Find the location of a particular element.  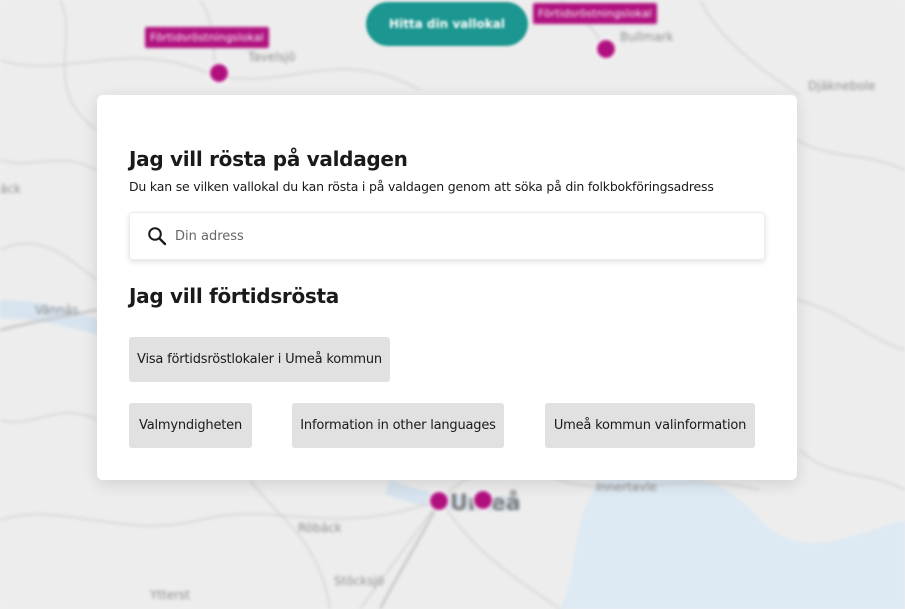

place-label-tavelsjo: Tavelsjö is located at coordinates (272, 57).